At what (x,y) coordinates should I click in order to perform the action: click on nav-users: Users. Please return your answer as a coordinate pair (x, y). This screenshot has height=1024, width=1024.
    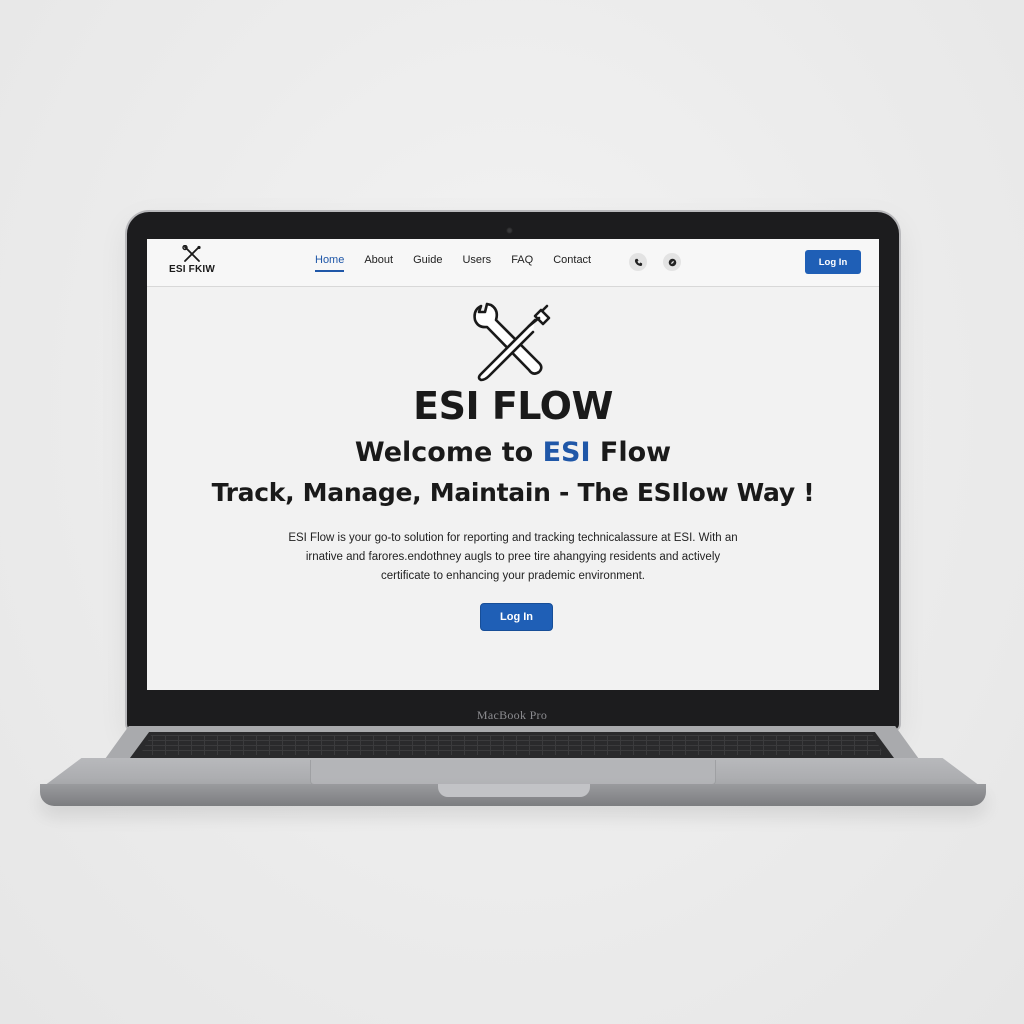
    Looking at the image, I should click on (476, 263).